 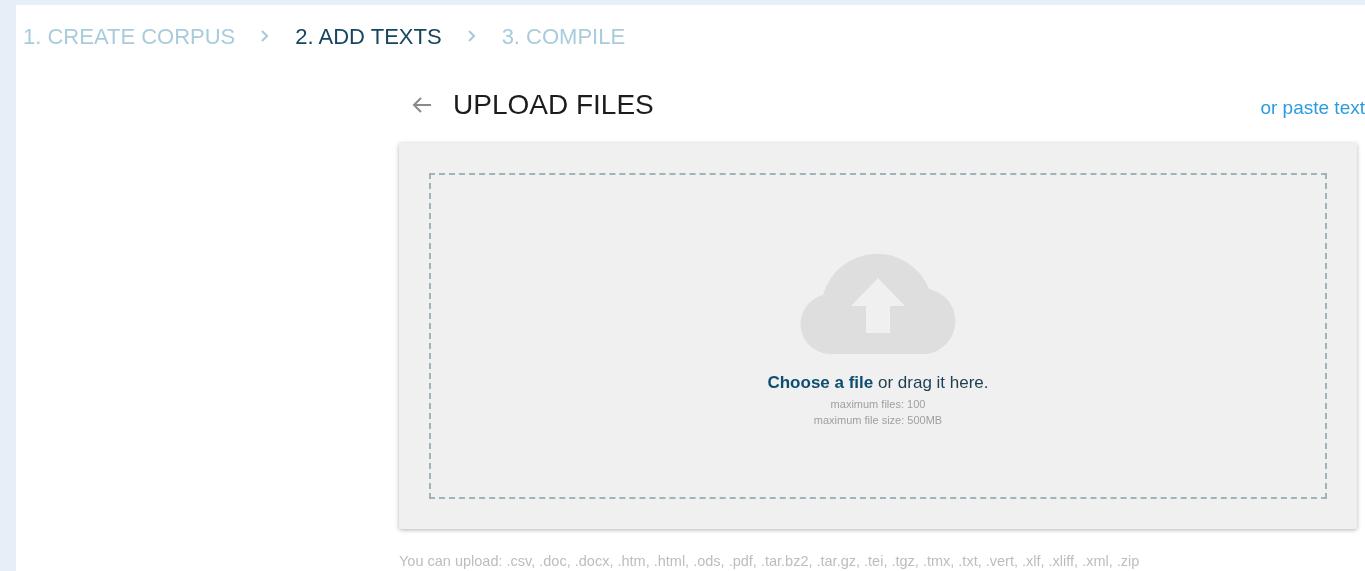 What do you see at coordinates (878, 383) in the screenshot?
I see `upload-prompt: Choose a file or drag it here.` at bounding box center [878, 383].